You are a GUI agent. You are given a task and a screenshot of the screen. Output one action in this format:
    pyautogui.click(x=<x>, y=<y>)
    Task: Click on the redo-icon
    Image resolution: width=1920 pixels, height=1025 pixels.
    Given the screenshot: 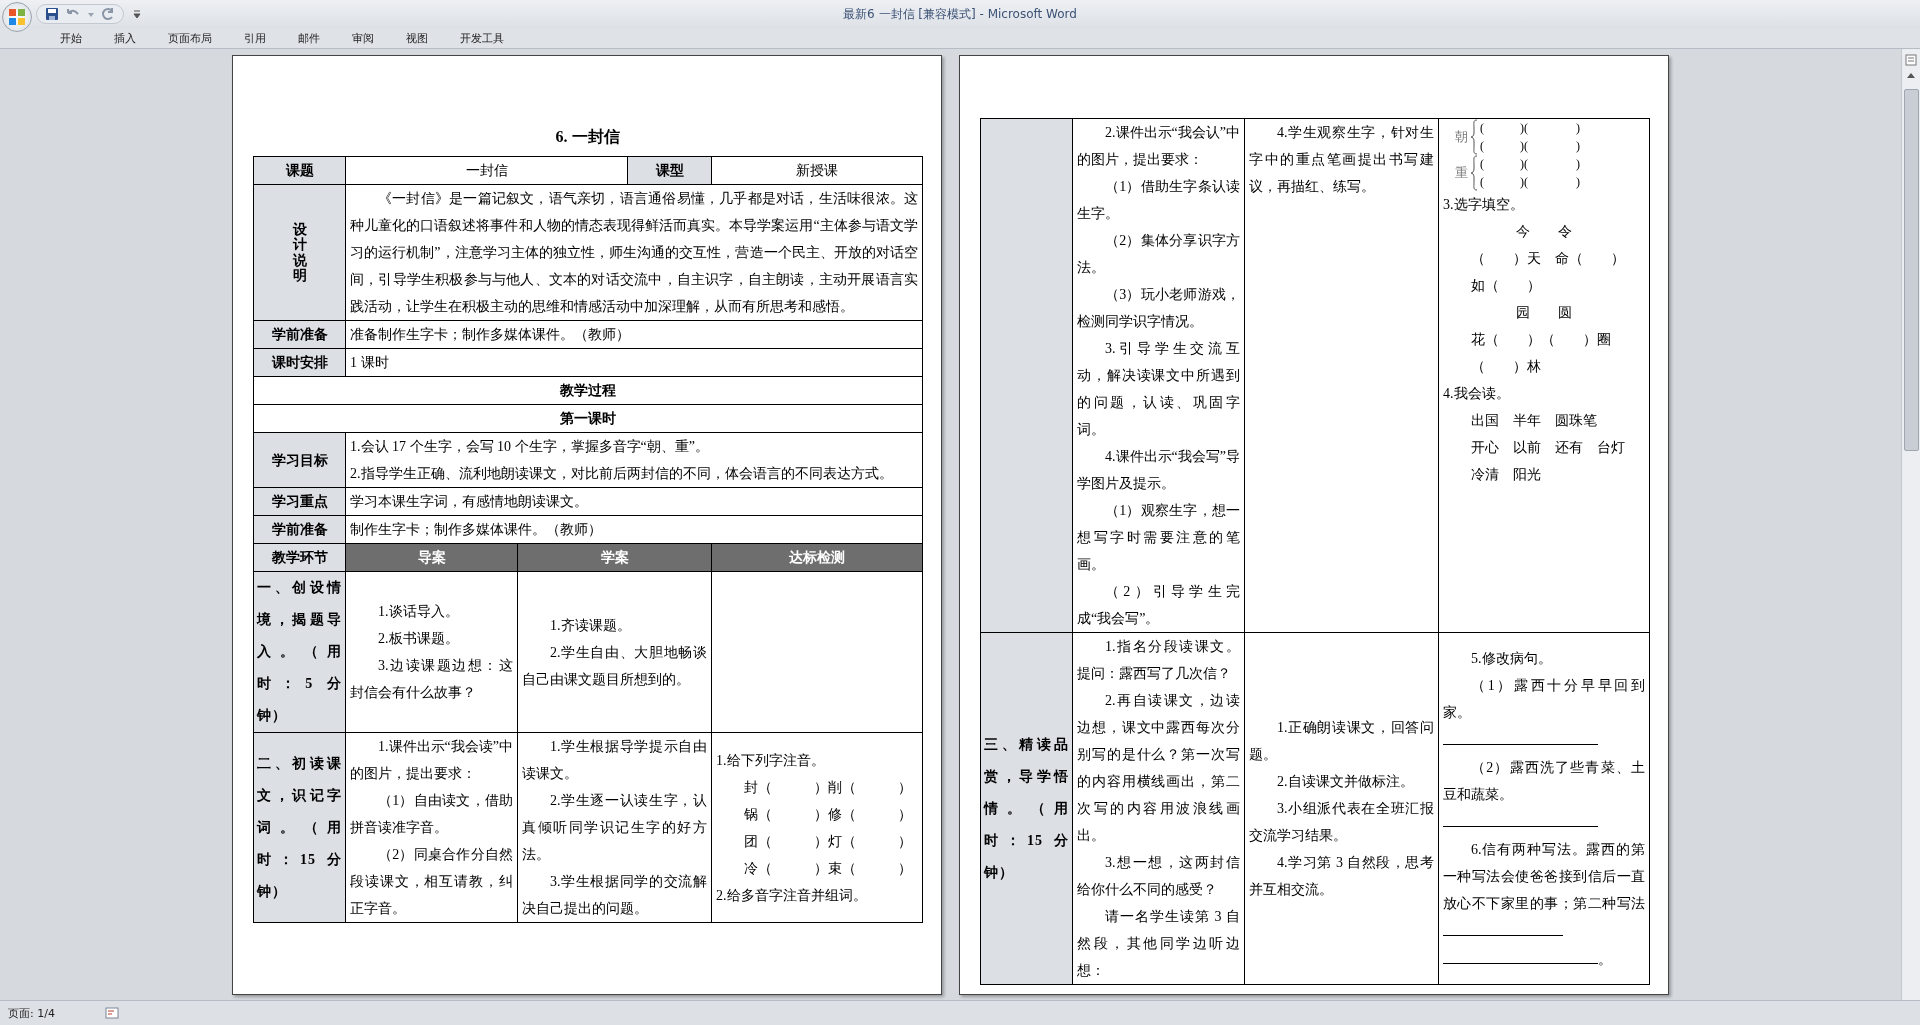 What is the action you would take?
    pyautogui.click(x=108, y=14)
    